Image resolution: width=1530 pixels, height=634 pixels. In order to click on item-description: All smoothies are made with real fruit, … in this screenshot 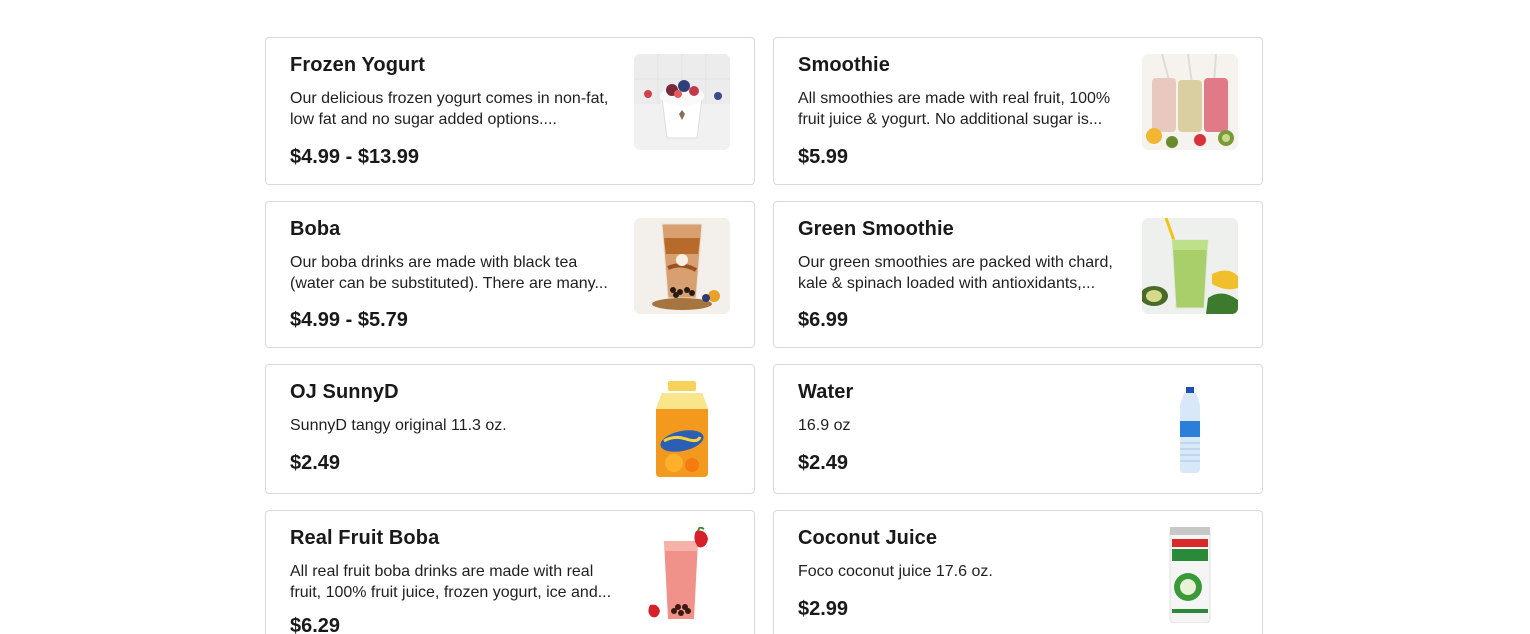, I will do `click(954, 109)`.